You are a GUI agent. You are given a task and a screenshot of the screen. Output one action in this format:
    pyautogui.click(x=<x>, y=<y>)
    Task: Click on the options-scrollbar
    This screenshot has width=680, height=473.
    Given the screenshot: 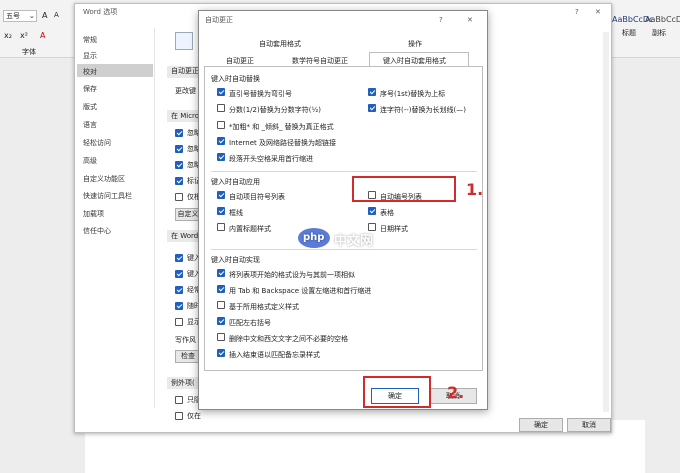 What is the action you would take?
    pyautogui.click(x=606, y=222)
    